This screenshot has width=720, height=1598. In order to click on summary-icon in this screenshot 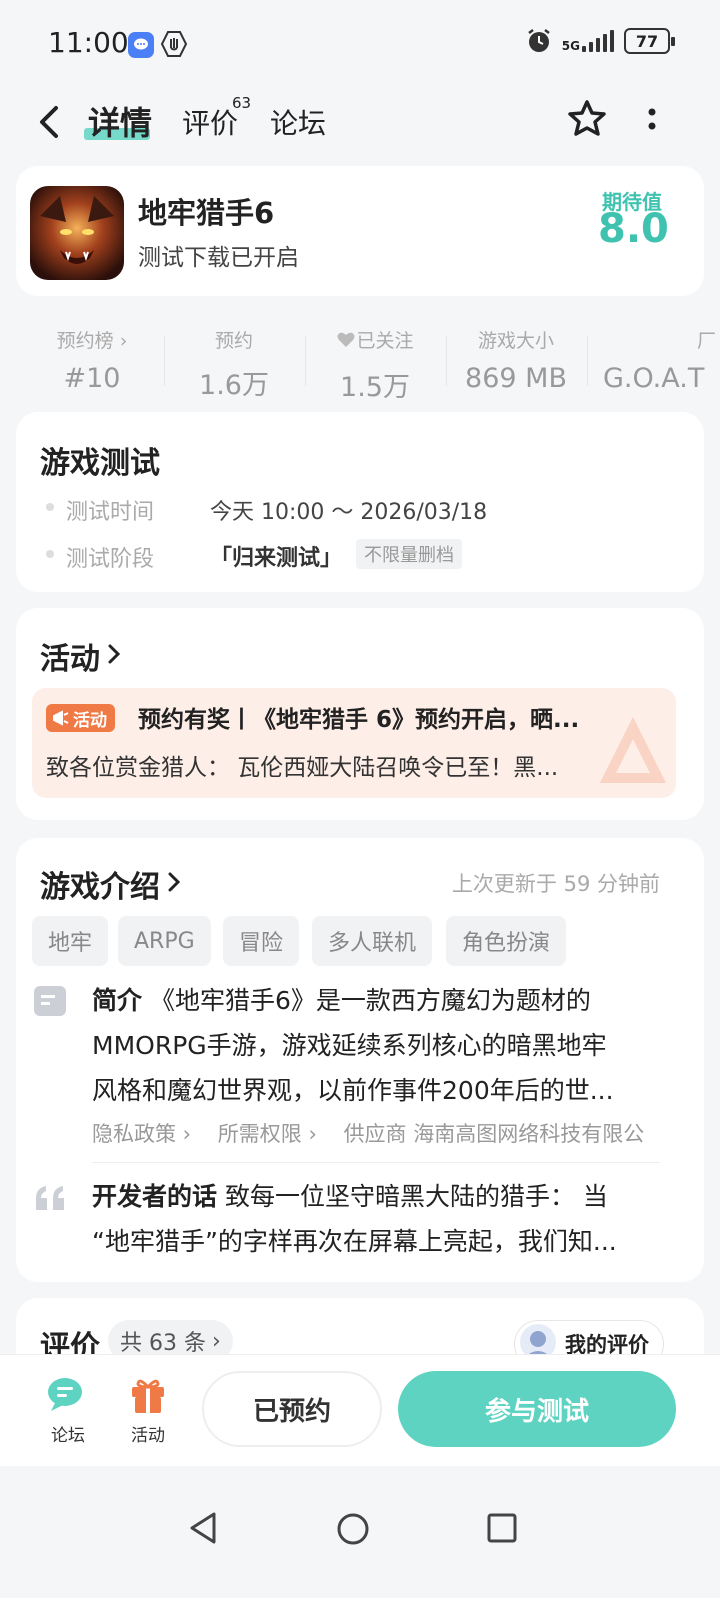, I will do `click(50, 1003)`.